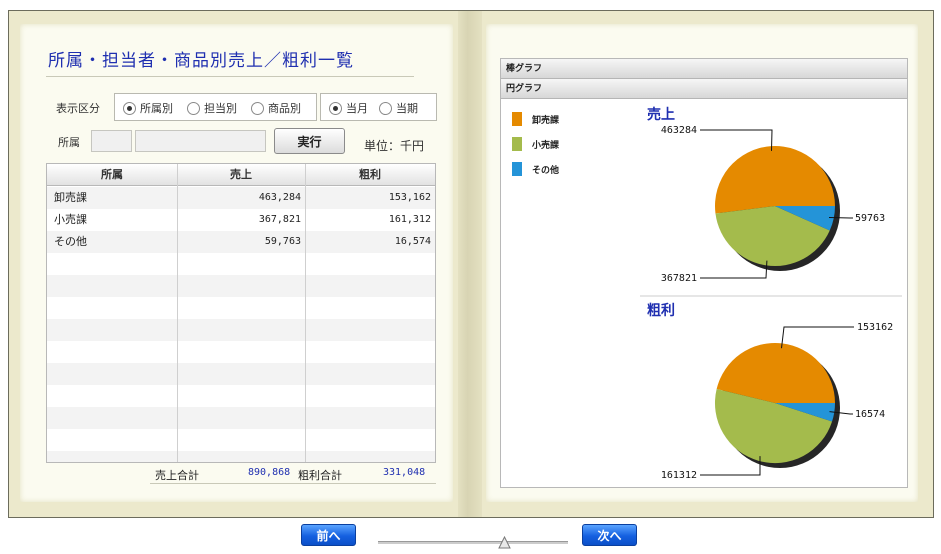  What do you see at coordinates (470, 264) in the screenshot?
I see `book-spine` at bounding box center [470, 264].